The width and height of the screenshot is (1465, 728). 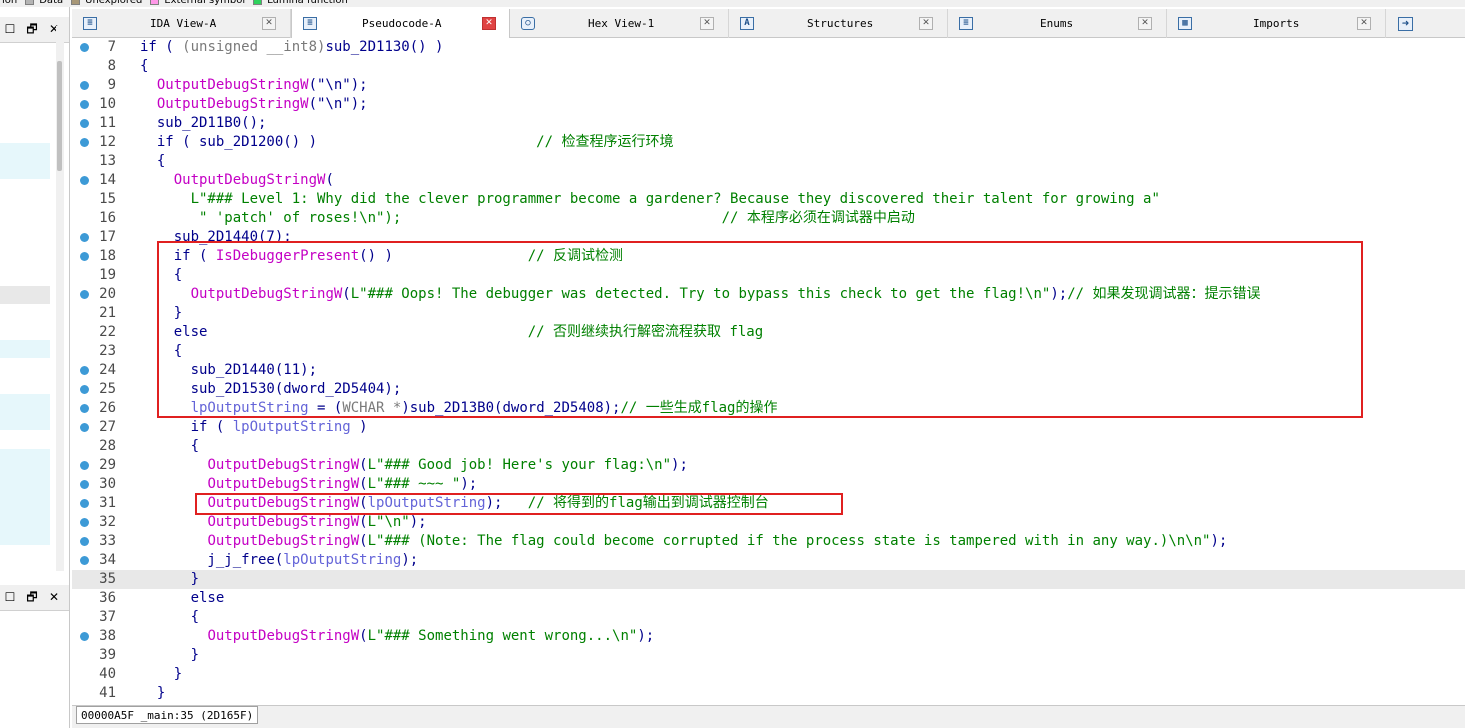 What do you see at coordinates (768, 522) in the screenshot?
I see `code-line: 32 OutputDebugStringW(L"\n");` at bounding box center [768, 522].